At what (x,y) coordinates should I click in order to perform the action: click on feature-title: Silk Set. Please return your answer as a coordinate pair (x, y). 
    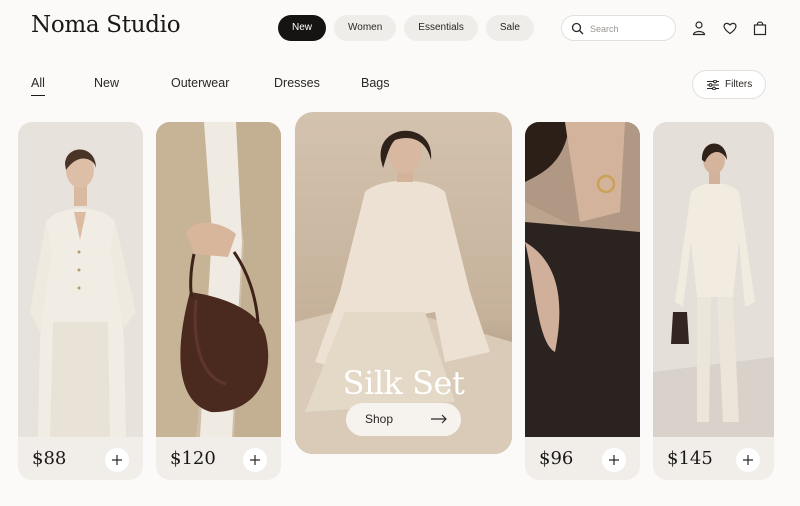
    Looking at the image, I should click on (403, 383).